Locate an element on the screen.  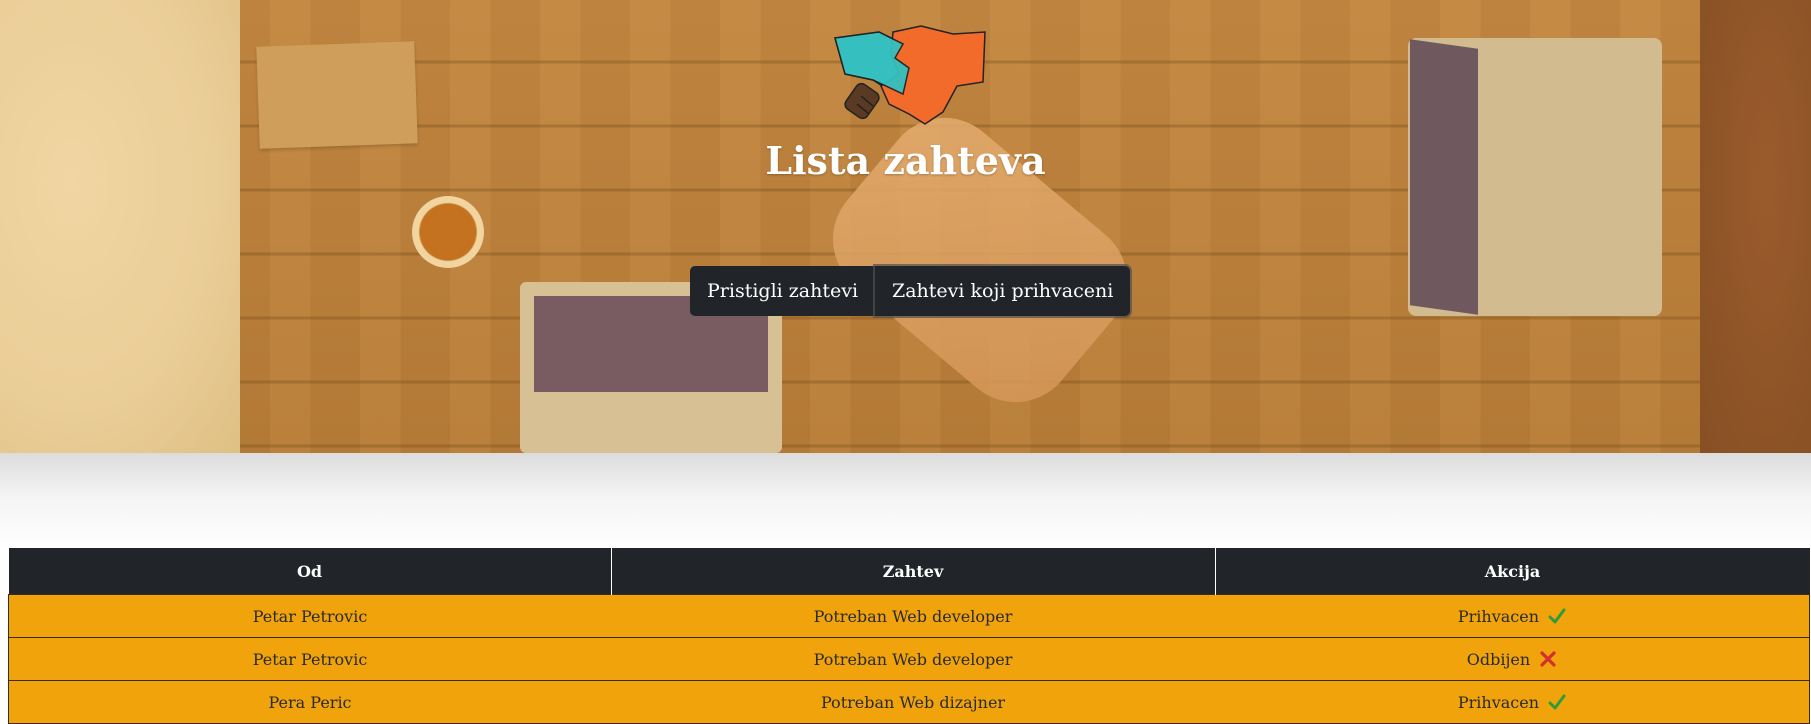
column-header-request: Zahtev is located at coordinates (913, 571).